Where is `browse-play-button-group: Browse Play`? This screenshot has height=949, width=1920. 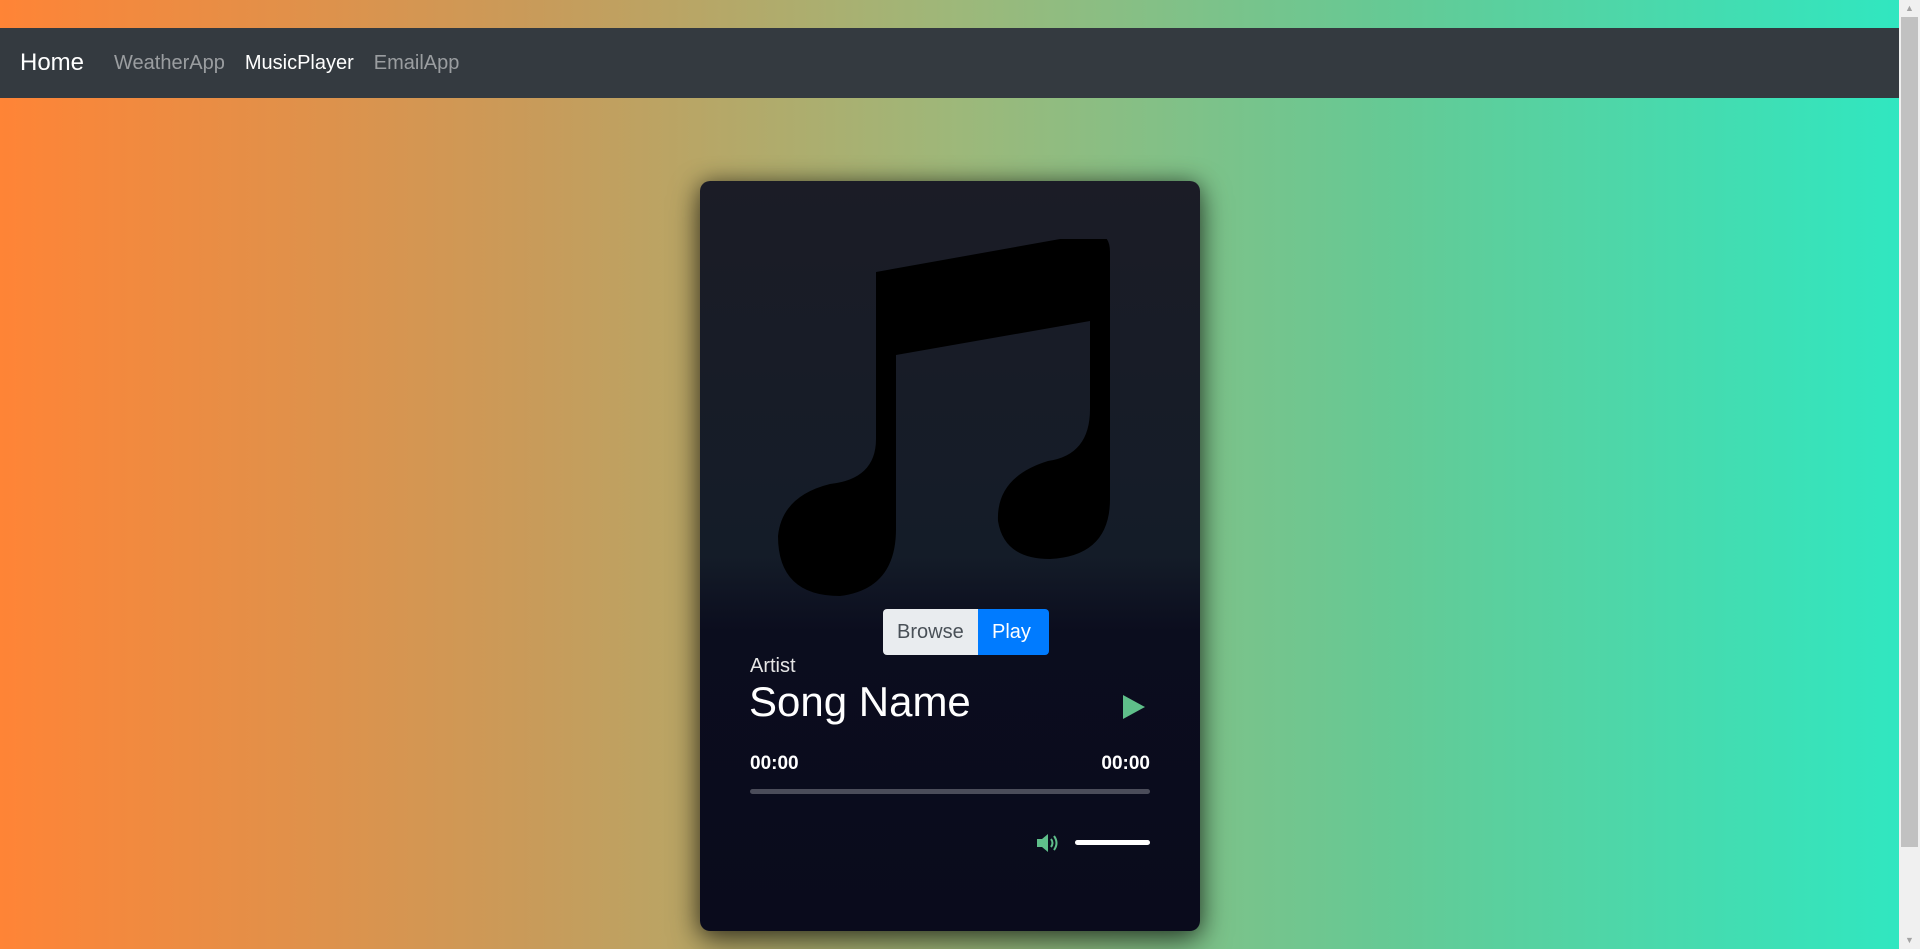
browse-play-button-group: Browse Play is located at coordinates (966, 632).